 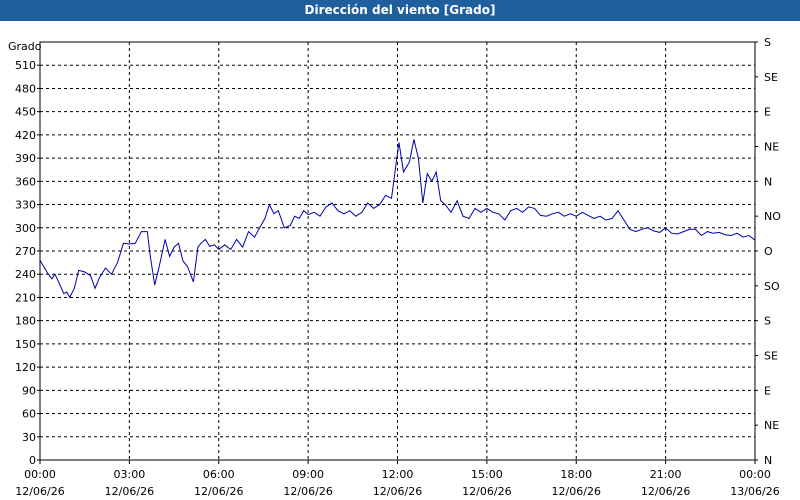 What do you see at coordinates (25, 46) in the screenshot?
I see `y-axis-label: Grado` at bounding box center [25, 46].